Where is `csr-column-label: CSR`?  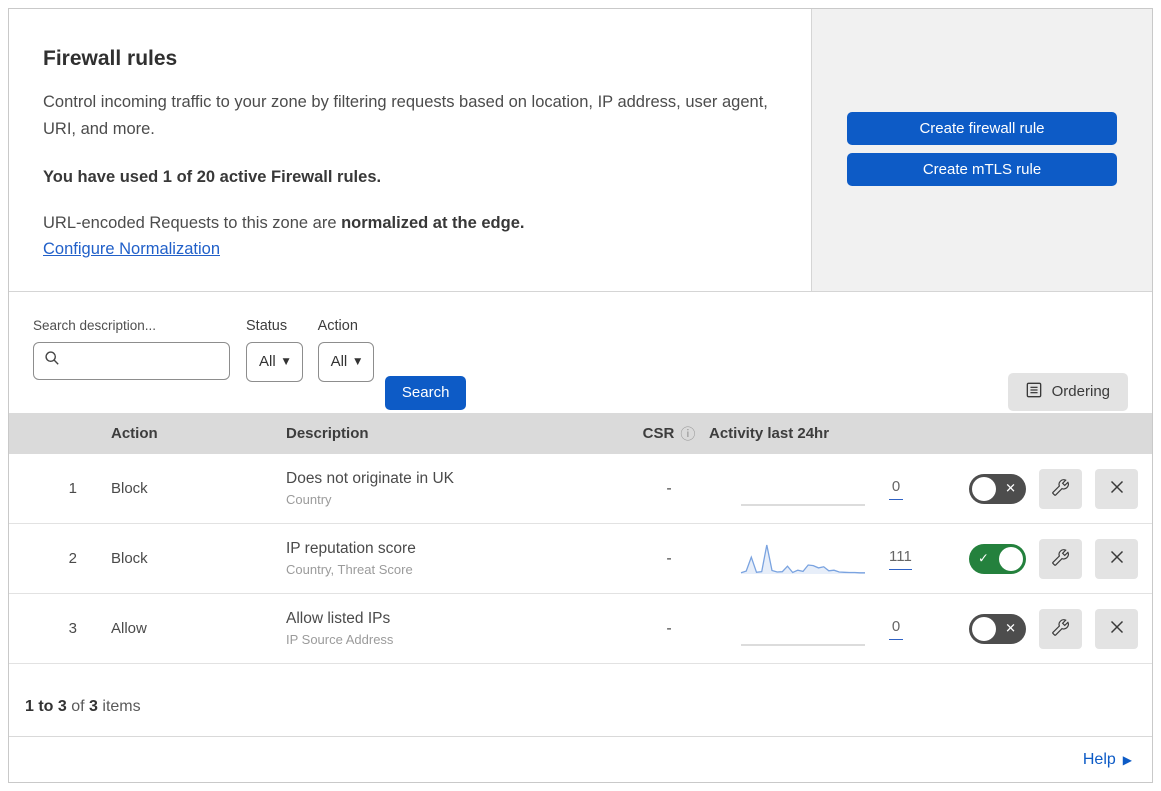
csr-column-label: CSR is located at coordinates (658, 433).